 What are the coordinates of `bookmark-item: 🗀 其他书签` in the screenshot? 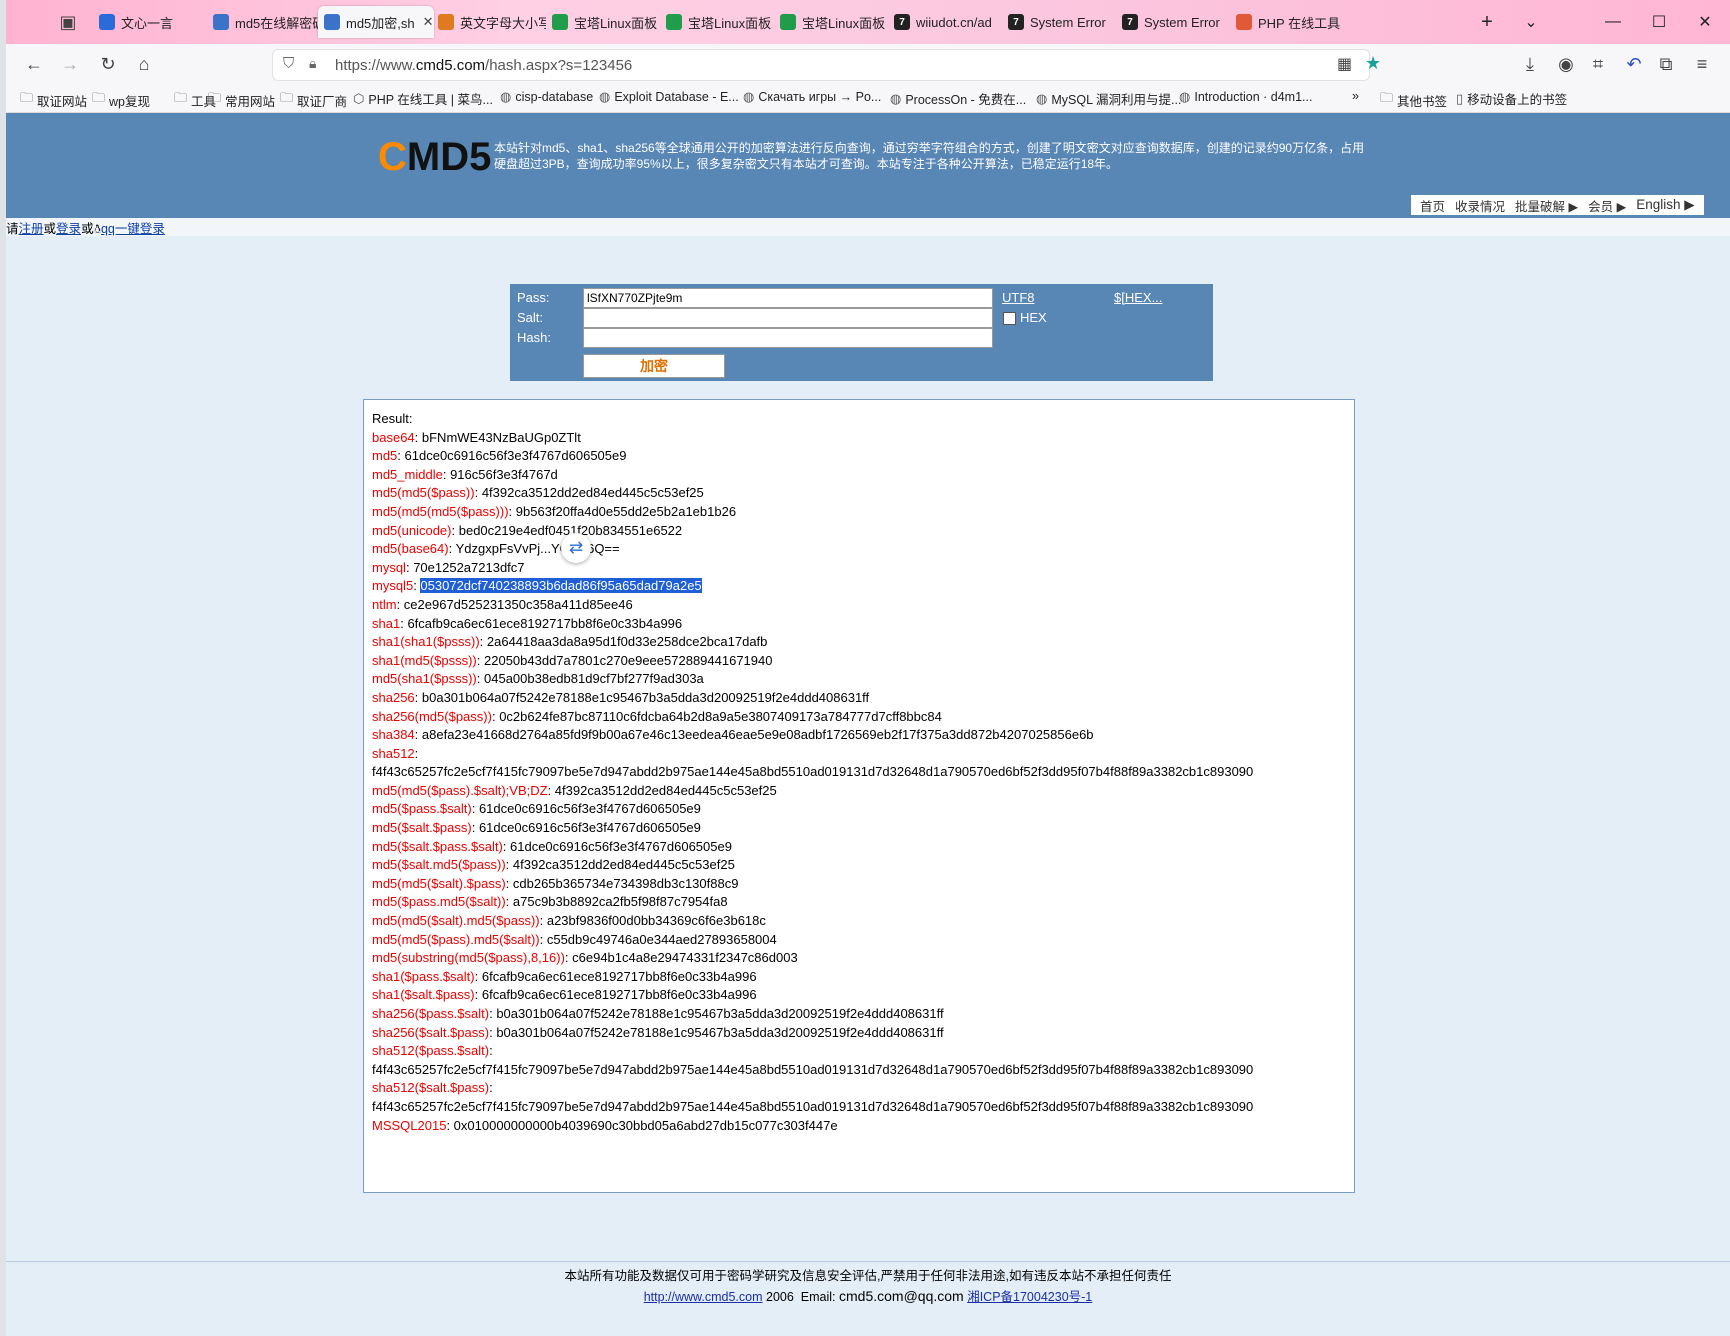 It's located at (1413, 100).